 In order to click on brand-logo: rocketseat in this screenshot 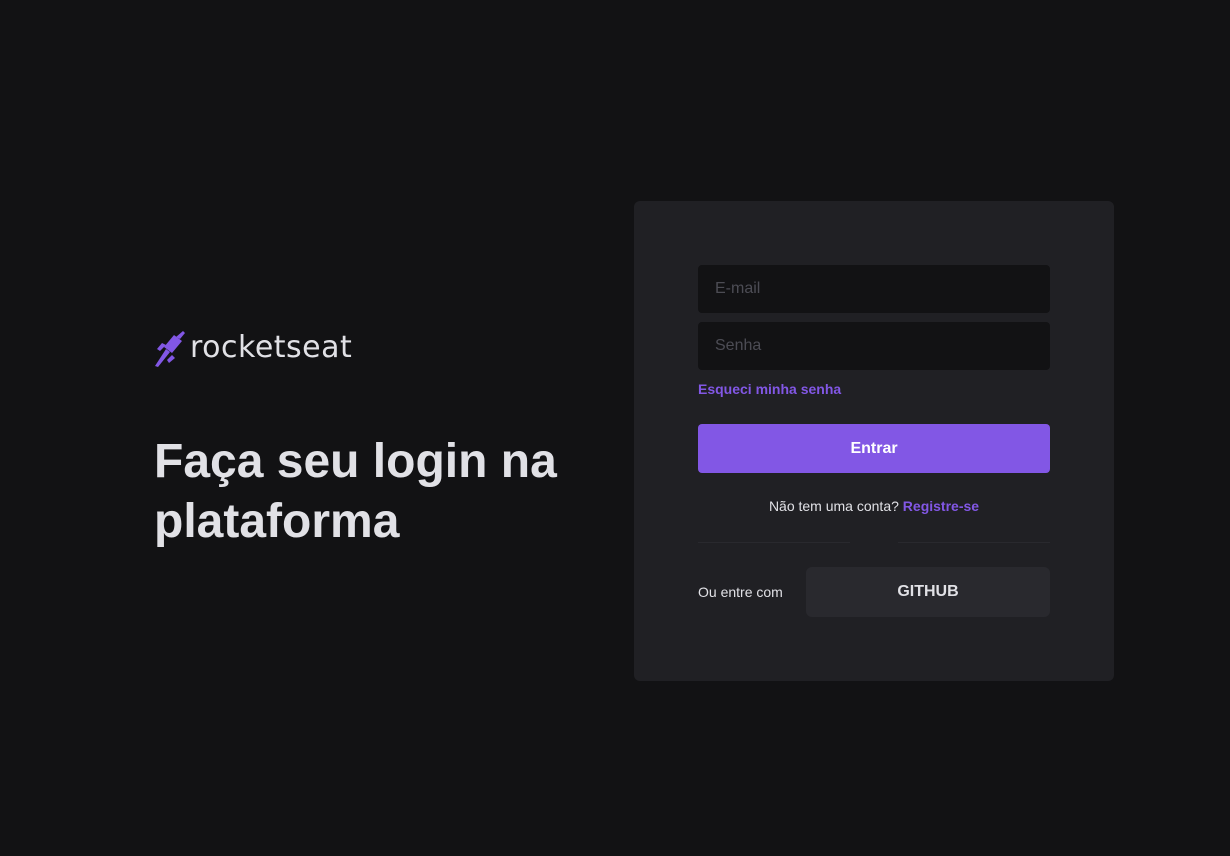, I will do `click(253, 349)`.